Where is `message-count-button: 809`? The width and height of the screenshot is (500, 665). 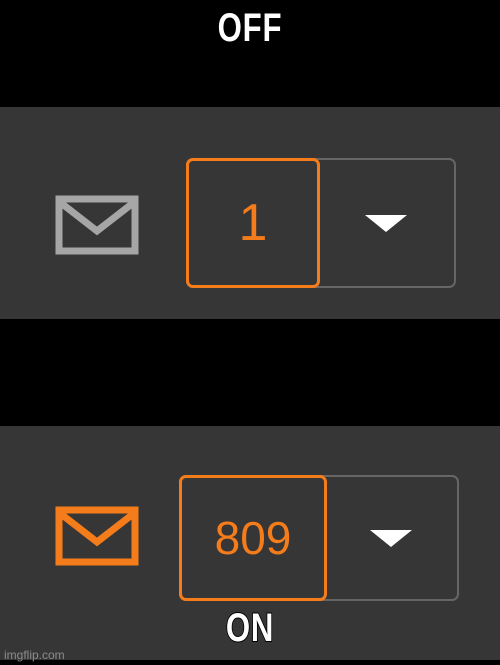 message-count-button: 809 is located at coordinates (253, 538).